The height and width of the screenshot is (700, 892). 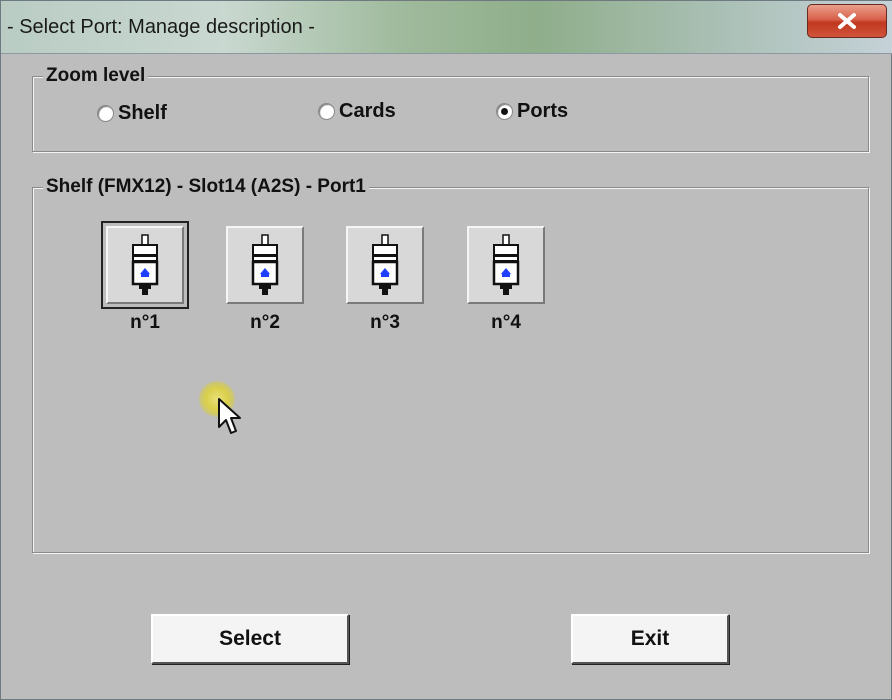 What do you see at coordinates (105, 113) in the screenshot?
I see `radio-shelf-circle` at bounding box center [105, 113].